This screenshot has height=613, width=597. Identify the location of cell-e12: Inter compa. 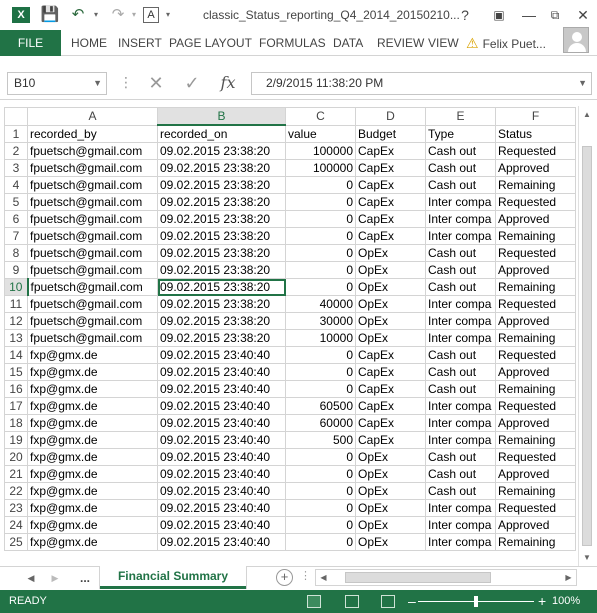
(460, 321).